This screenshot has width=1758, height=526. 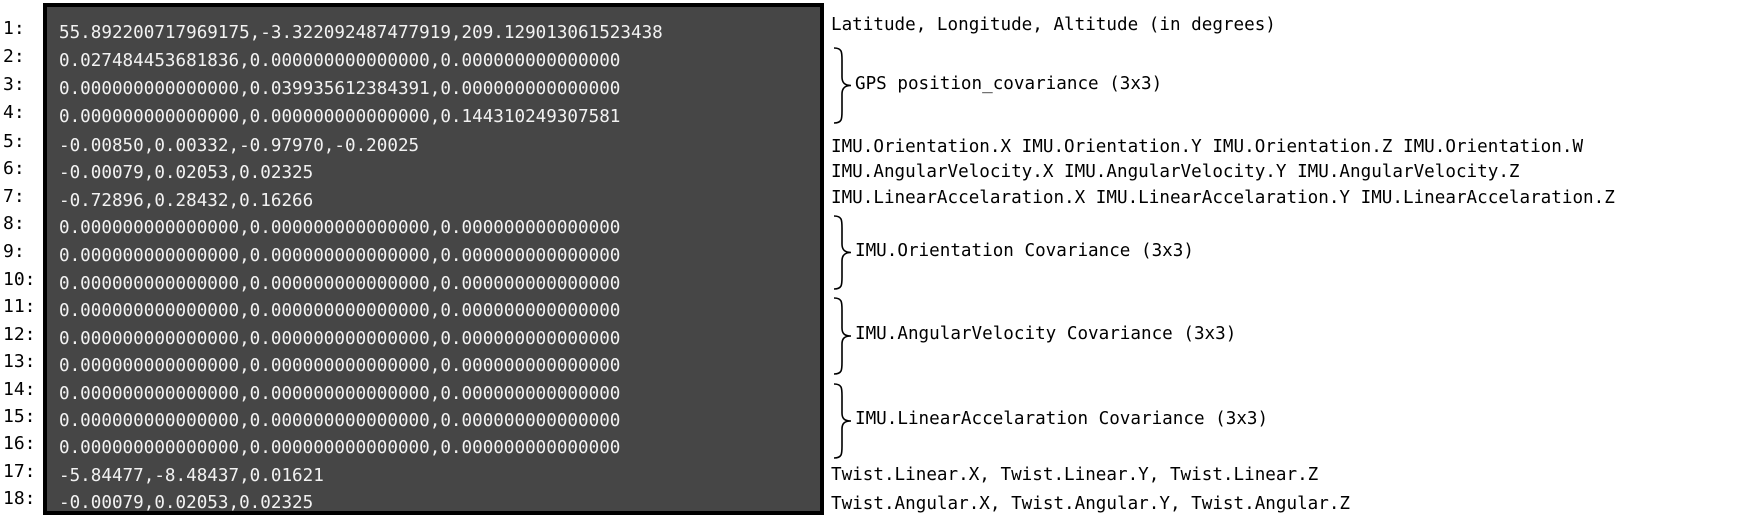 What do you see at coordinates (14, 196) in the screenshot?
I see `line-number: 7:` at bounding box center [14, 196].